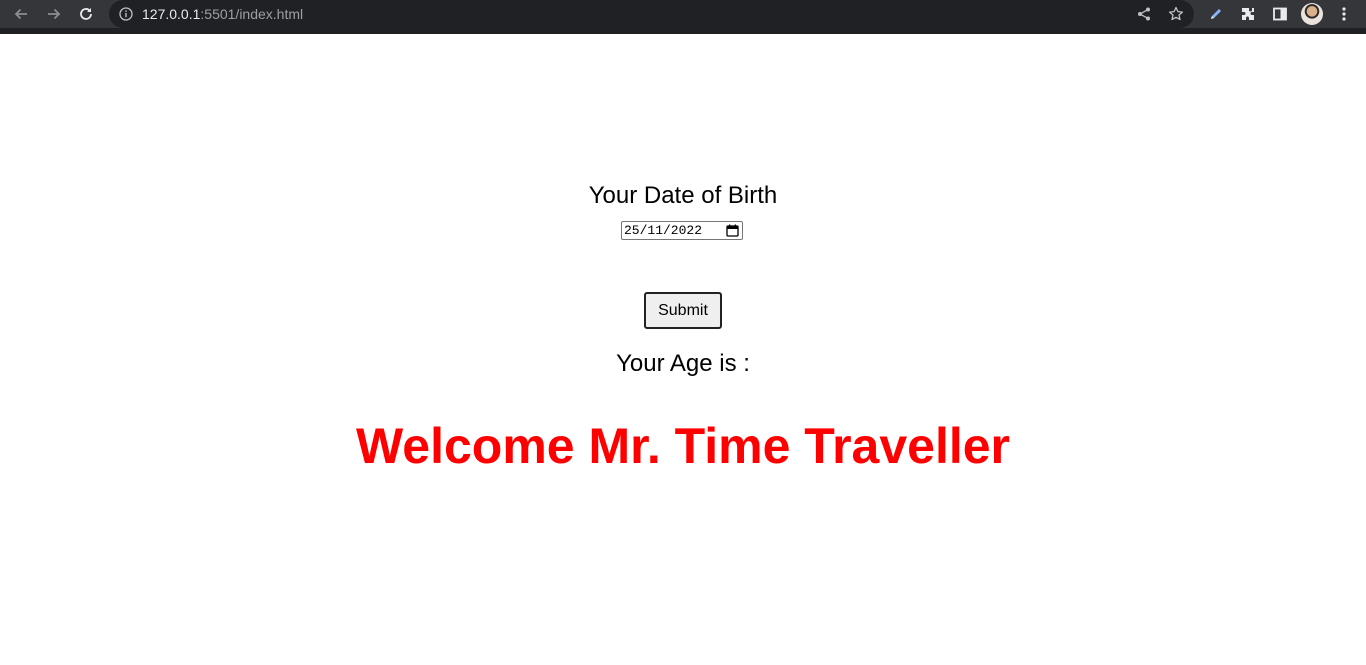  I want to click on forward-button, so click(54, 14).